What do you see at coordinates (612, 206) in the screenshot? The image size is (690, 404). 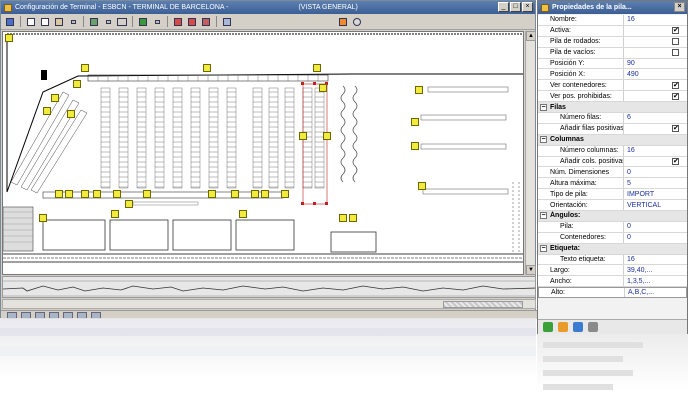 I see `property-row-orientacion: Orientación: VERTICAL` at bounding box center [612, 206].